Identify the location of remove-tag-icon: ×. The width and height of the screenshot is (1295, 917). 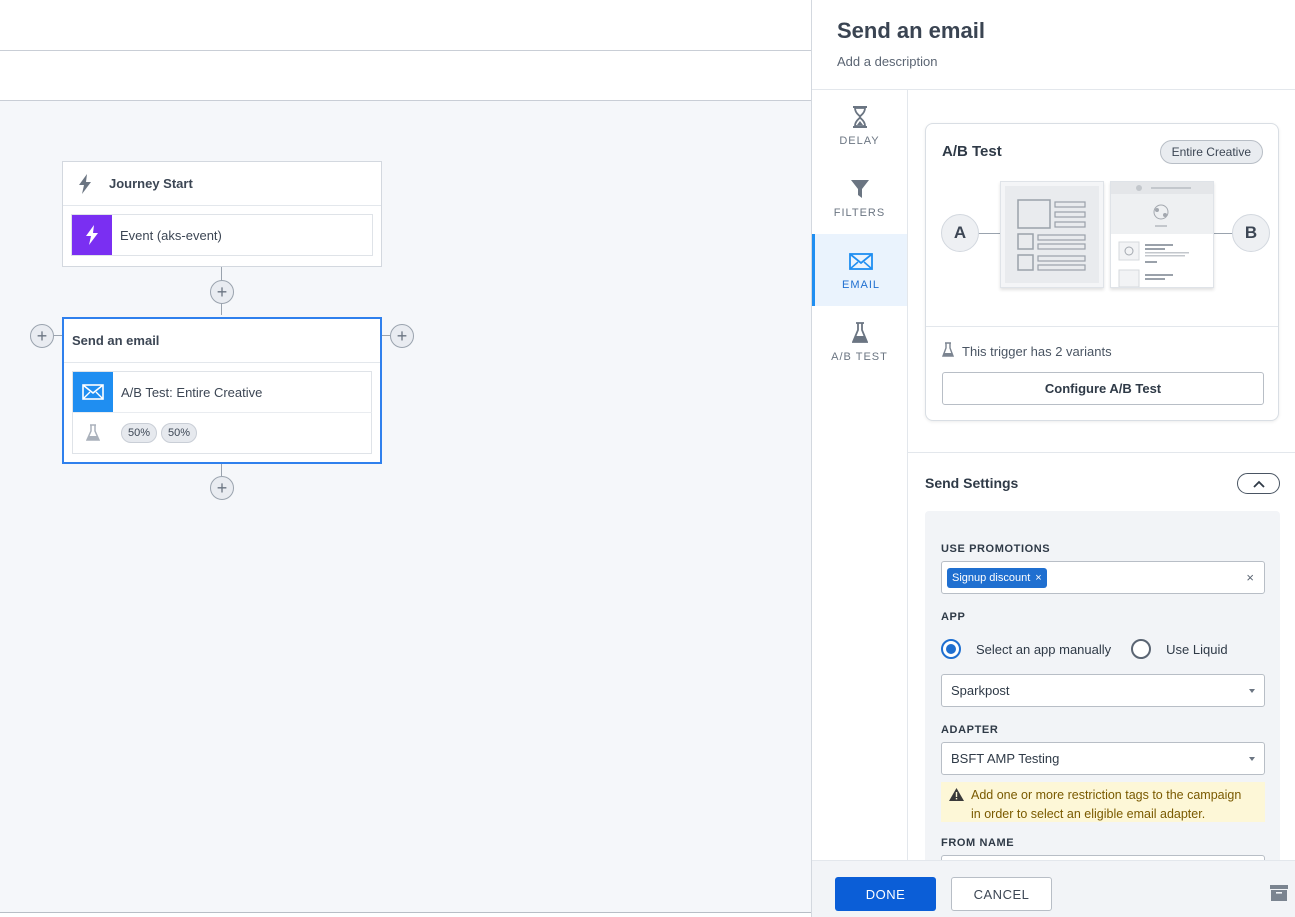
(1038, 578).